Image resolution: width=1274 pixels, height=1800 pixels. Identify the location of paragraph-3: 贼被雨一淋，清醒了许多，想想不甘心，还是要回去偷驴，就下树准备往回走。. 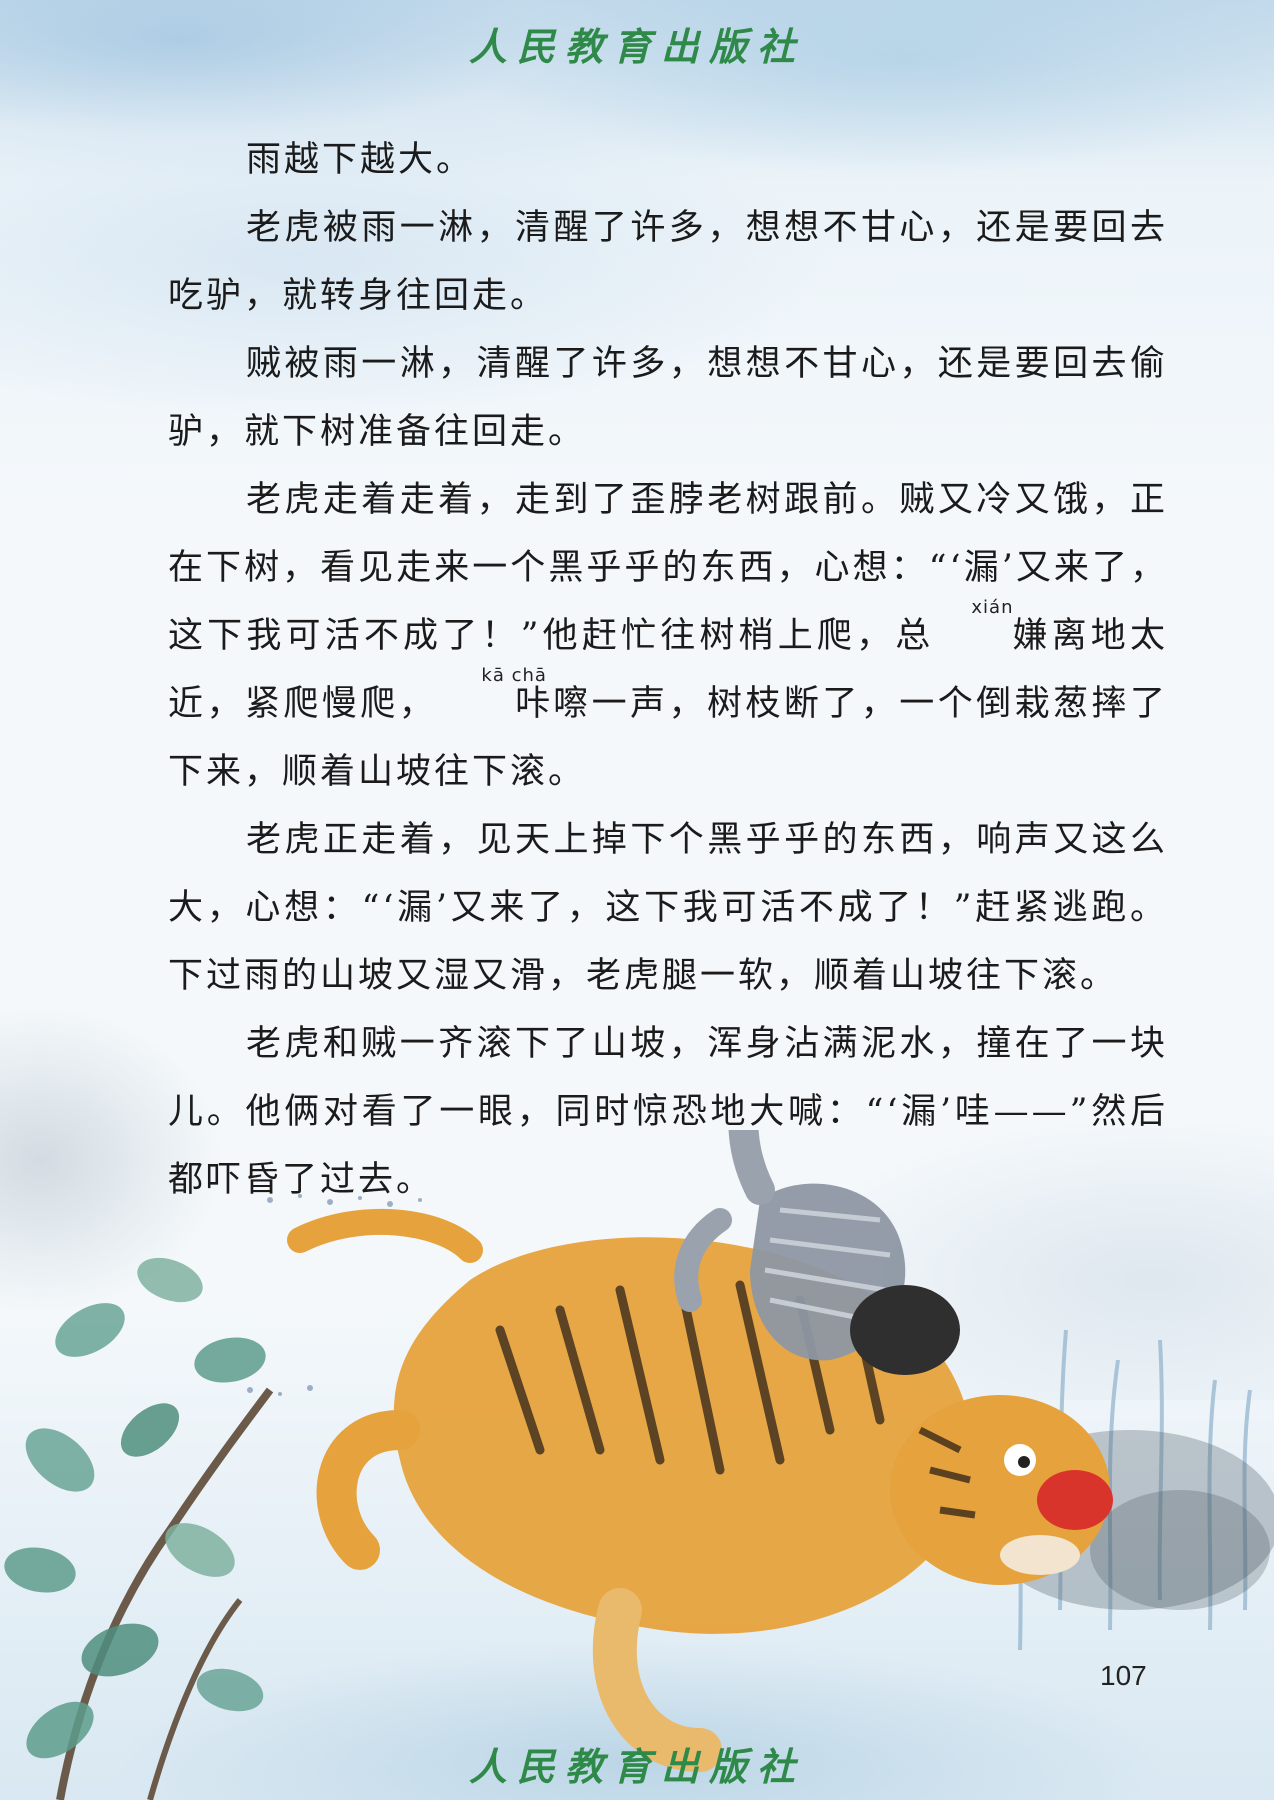
(668, 398).